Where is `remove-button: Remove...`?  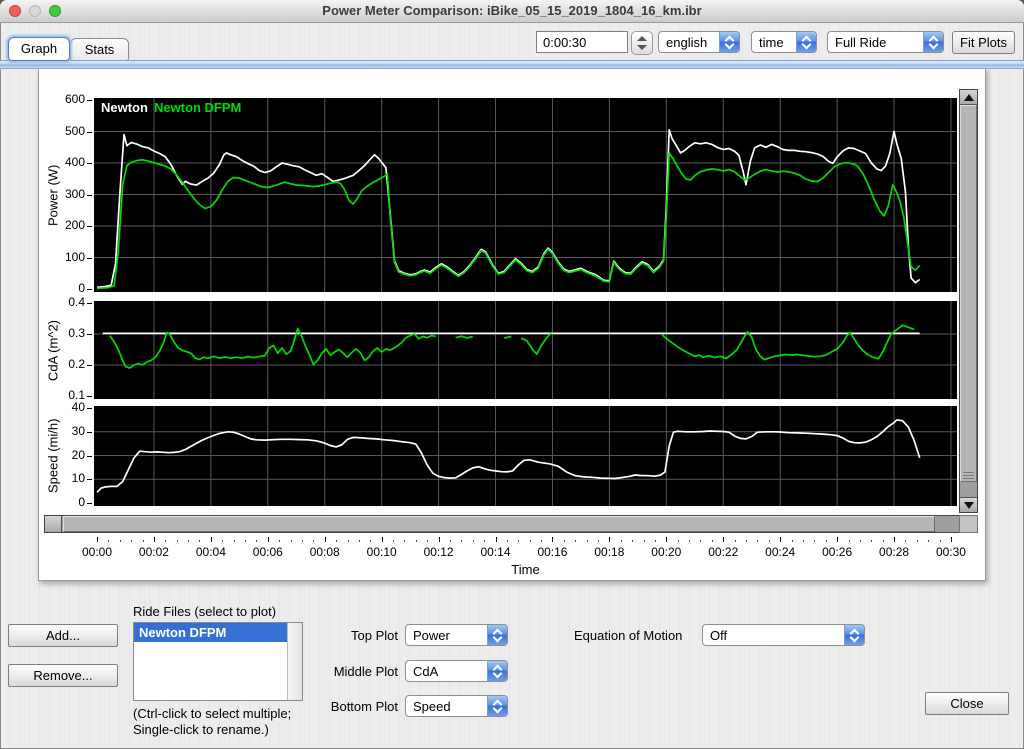 remove-button: Remove... is located at coordinates (63, 675).